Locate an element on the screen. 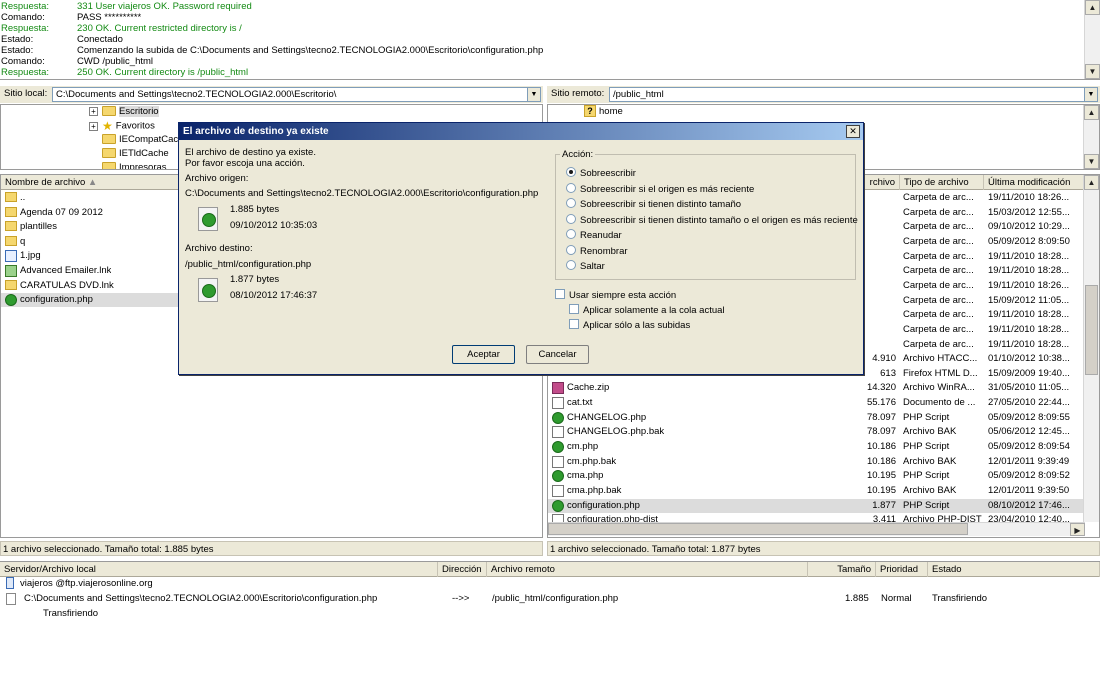  column-size: Tamaño is located at coordinates (842, 569).